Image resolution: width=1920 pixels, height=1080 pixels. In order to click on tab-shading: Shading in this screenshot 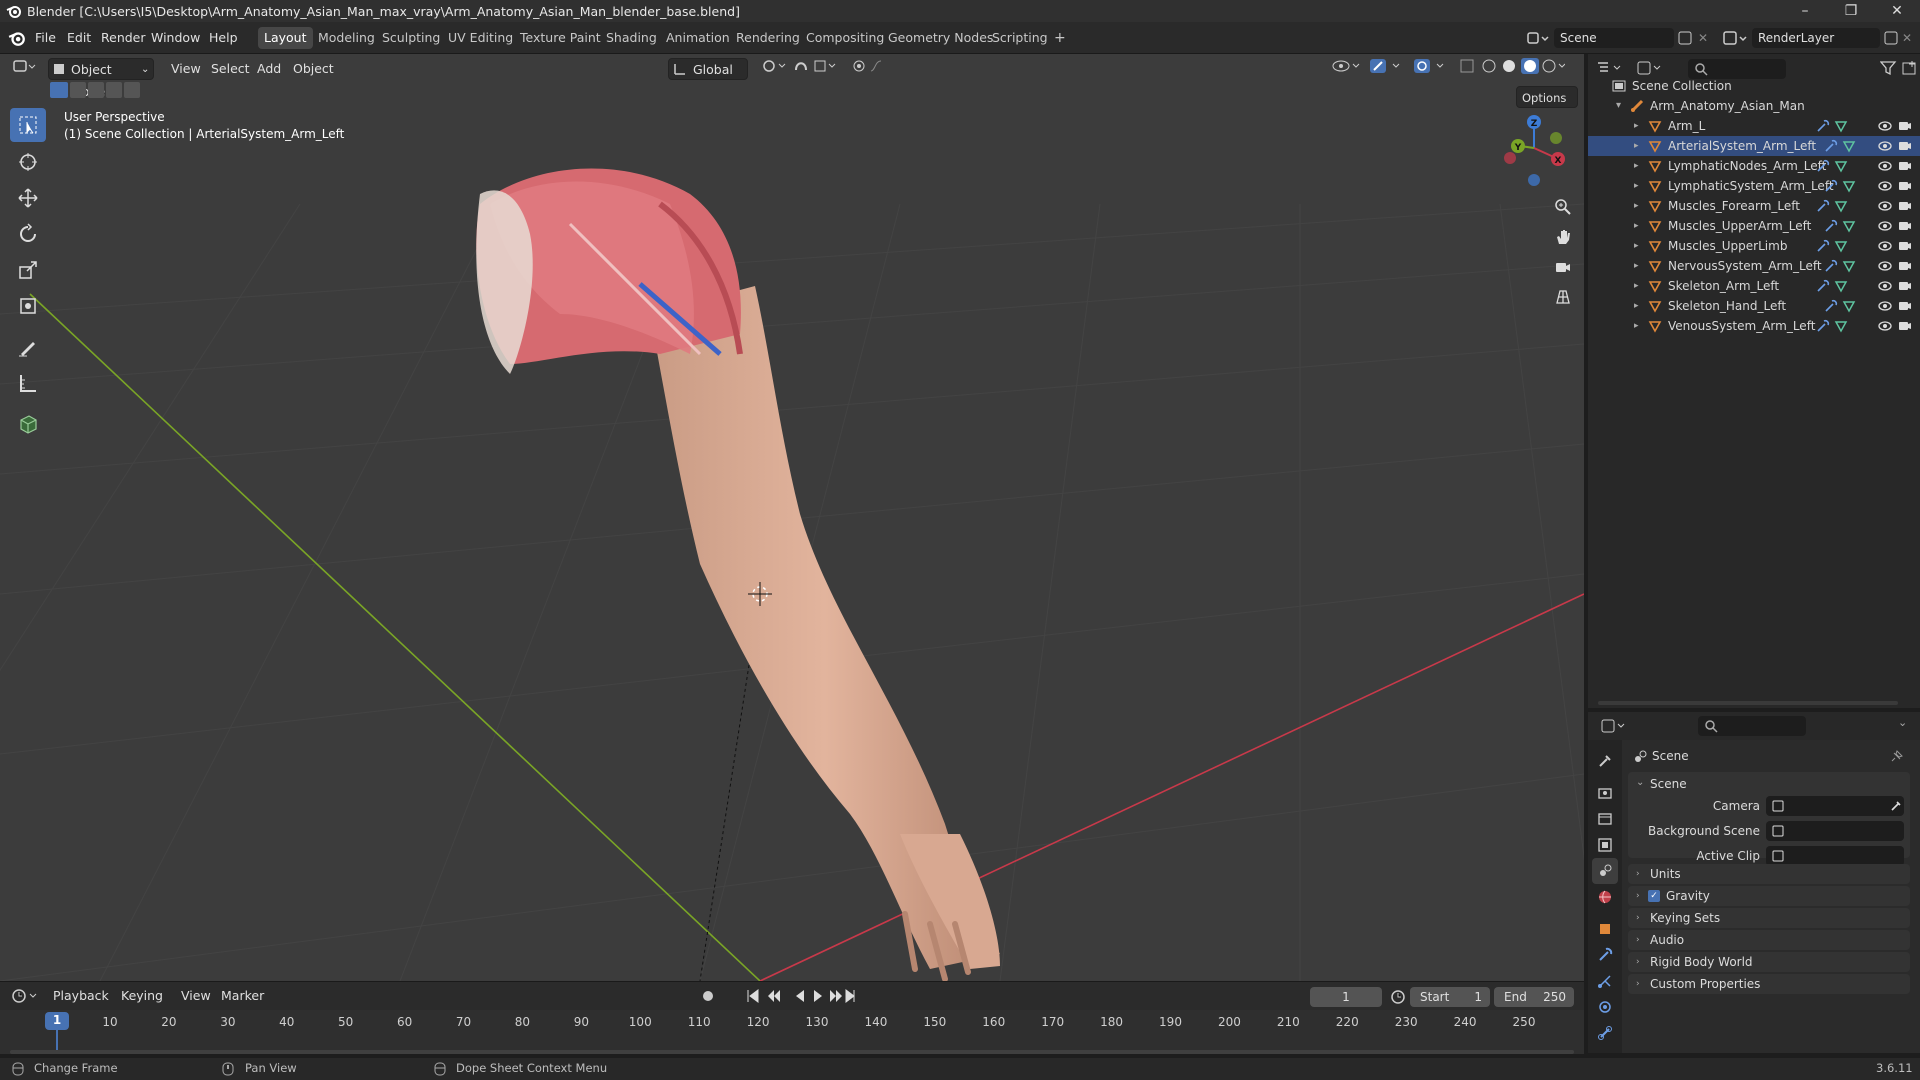, I will do `click(631, 38)`.